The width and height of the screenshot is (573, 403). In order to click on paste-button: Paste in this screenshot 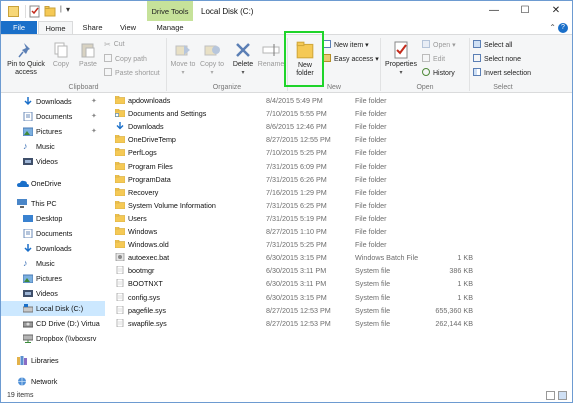, I will do `click(88, 55)`.